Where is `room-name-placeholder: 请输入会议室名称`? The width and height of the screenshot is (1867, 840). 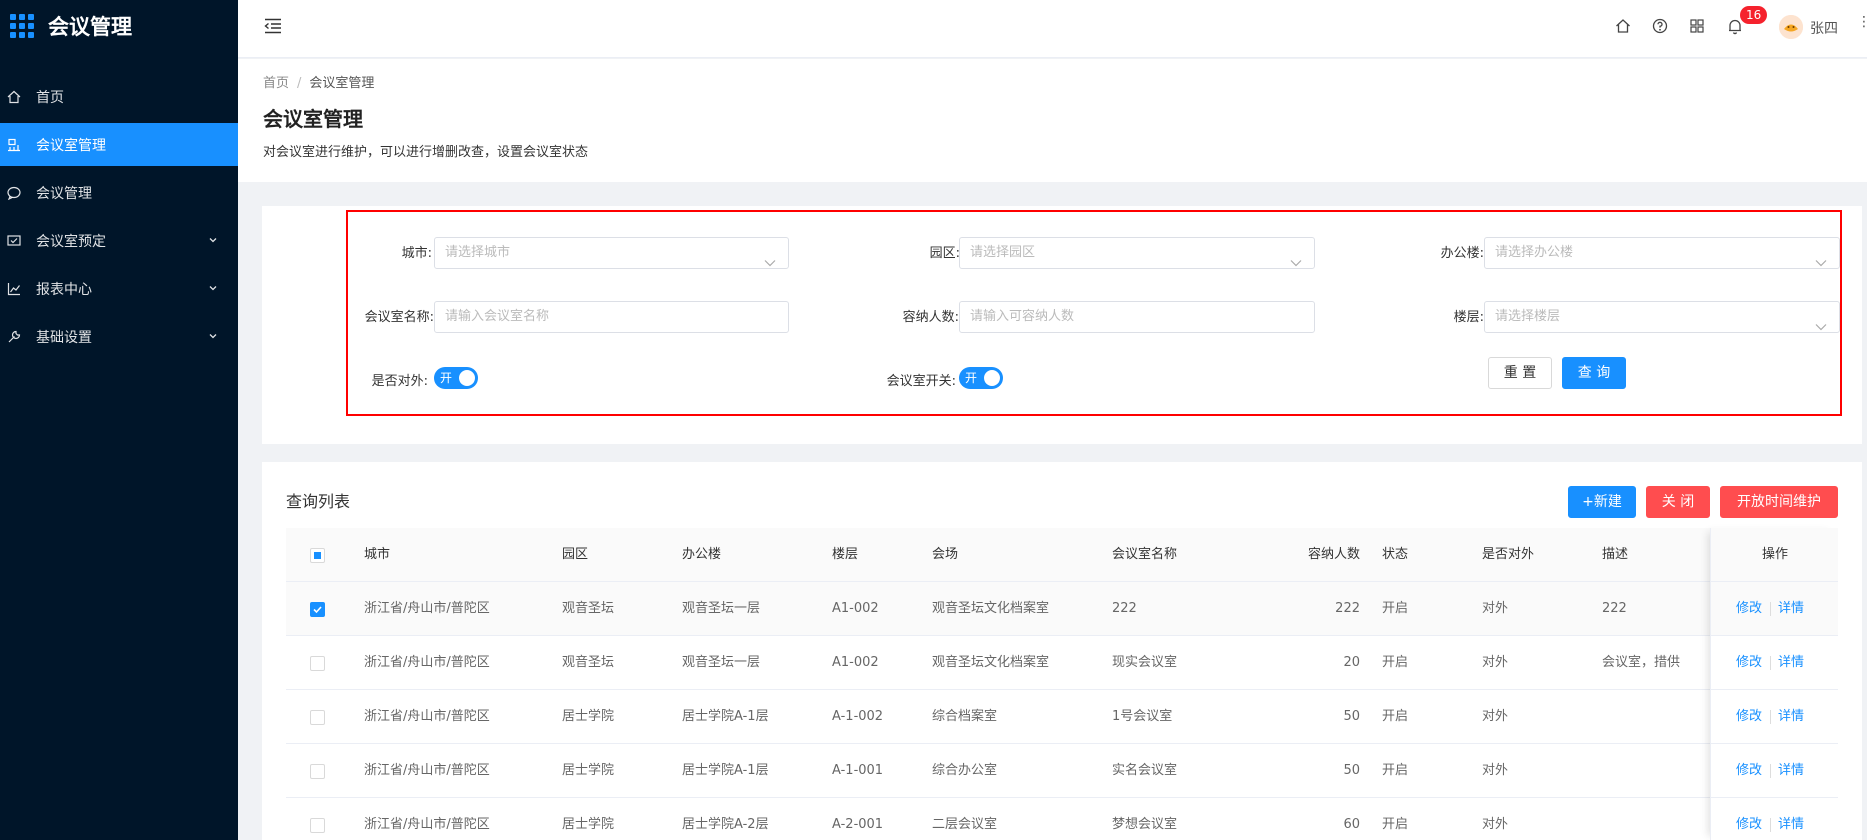
room-name-placeholder: 请输入会议室名称 is located at coordinates (497, 316).